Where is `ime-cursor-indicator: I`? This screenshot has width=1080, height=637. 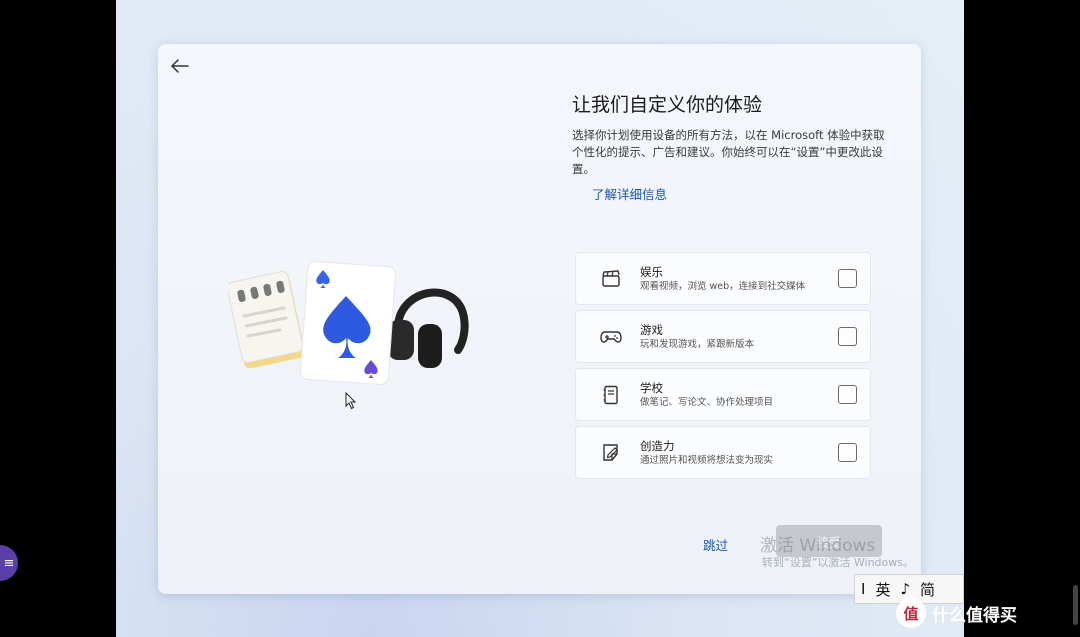
ime-cursor-indicator: I is located at coordinates (863, 589).